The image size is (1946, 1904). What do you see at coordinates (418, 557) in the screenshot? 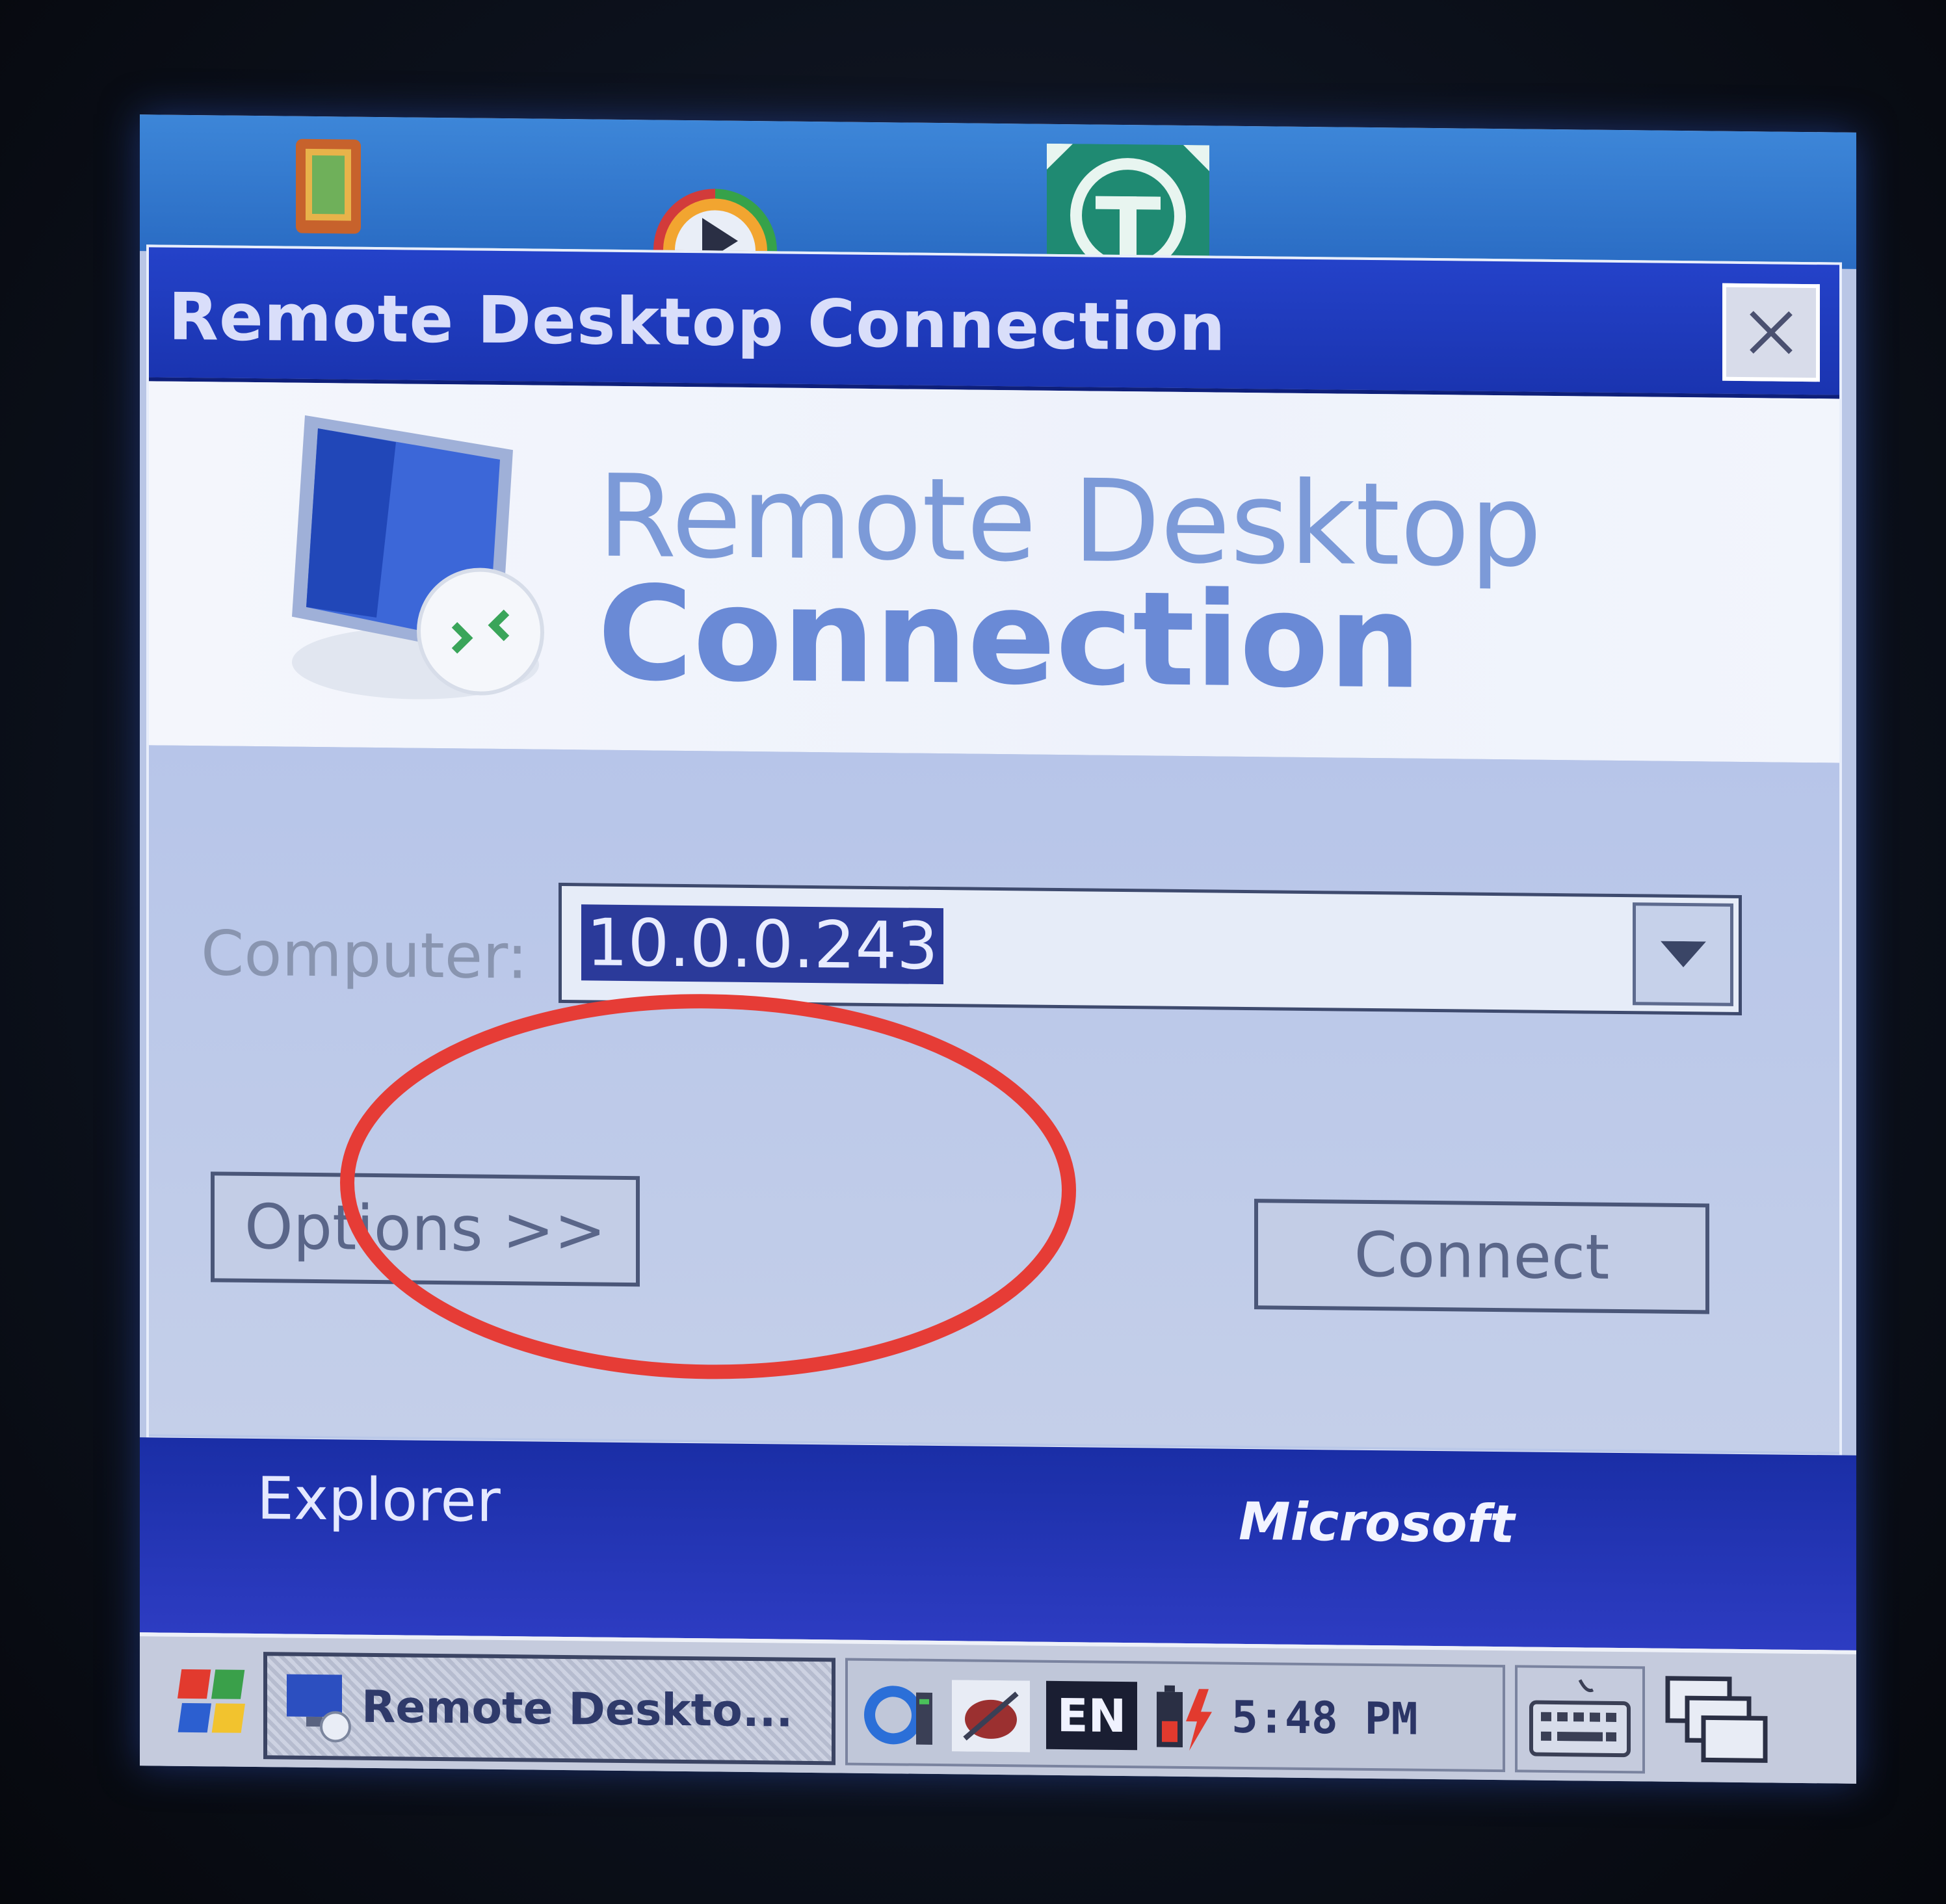
I see `remote-desktop-logo-icon` at bounding box center [418, 557].